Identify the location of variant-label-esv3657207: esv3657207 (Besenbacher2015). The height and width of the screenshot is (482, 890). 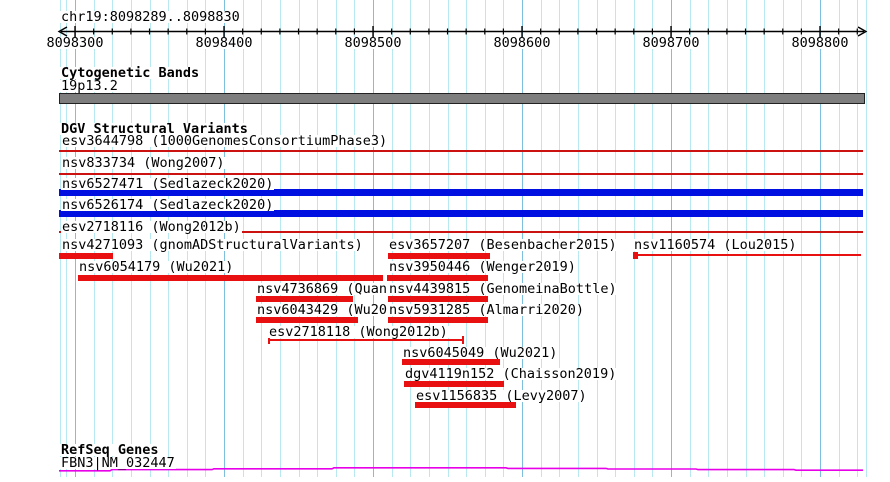
(503, 245).